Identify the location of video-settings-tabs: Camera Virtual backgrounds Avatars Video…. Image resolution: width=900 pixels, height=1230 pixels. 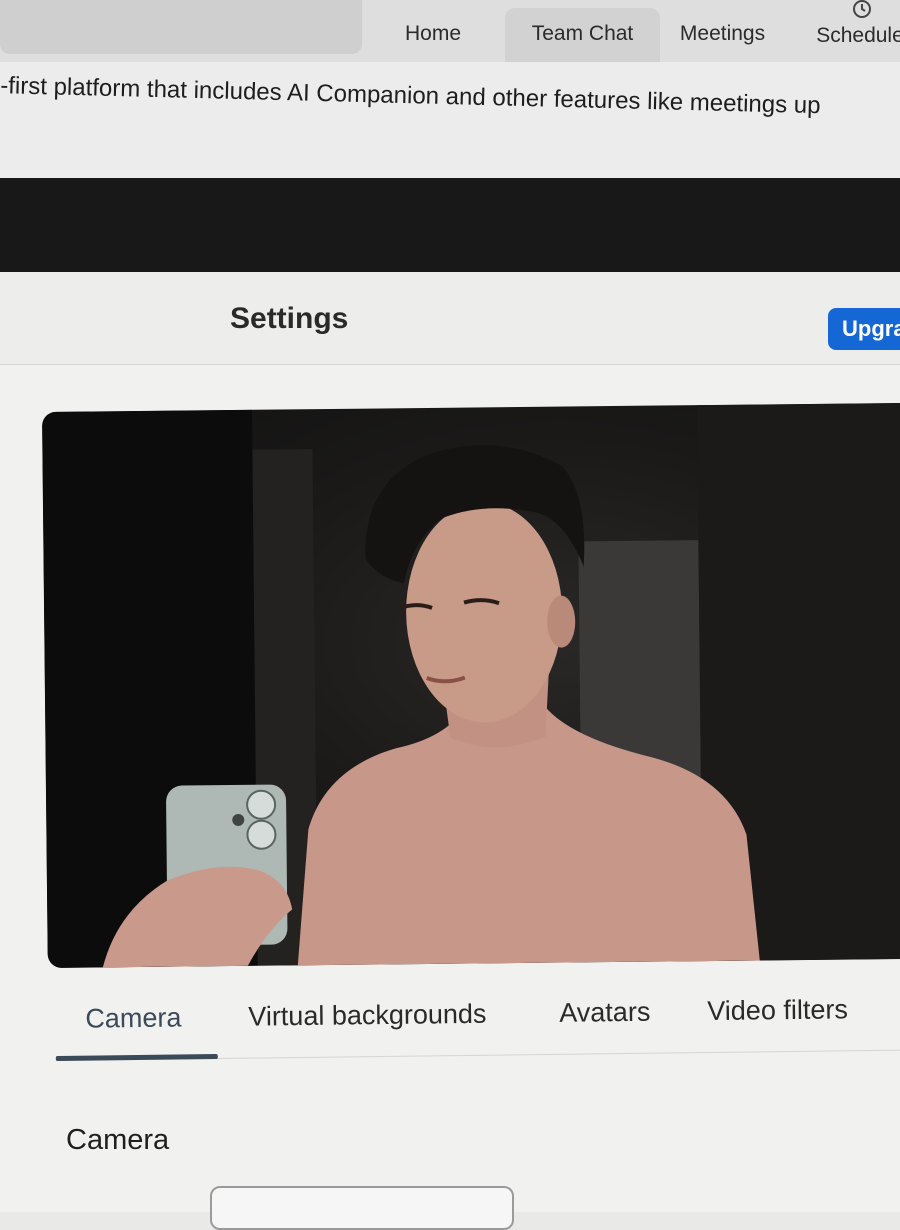
(477, 1026).